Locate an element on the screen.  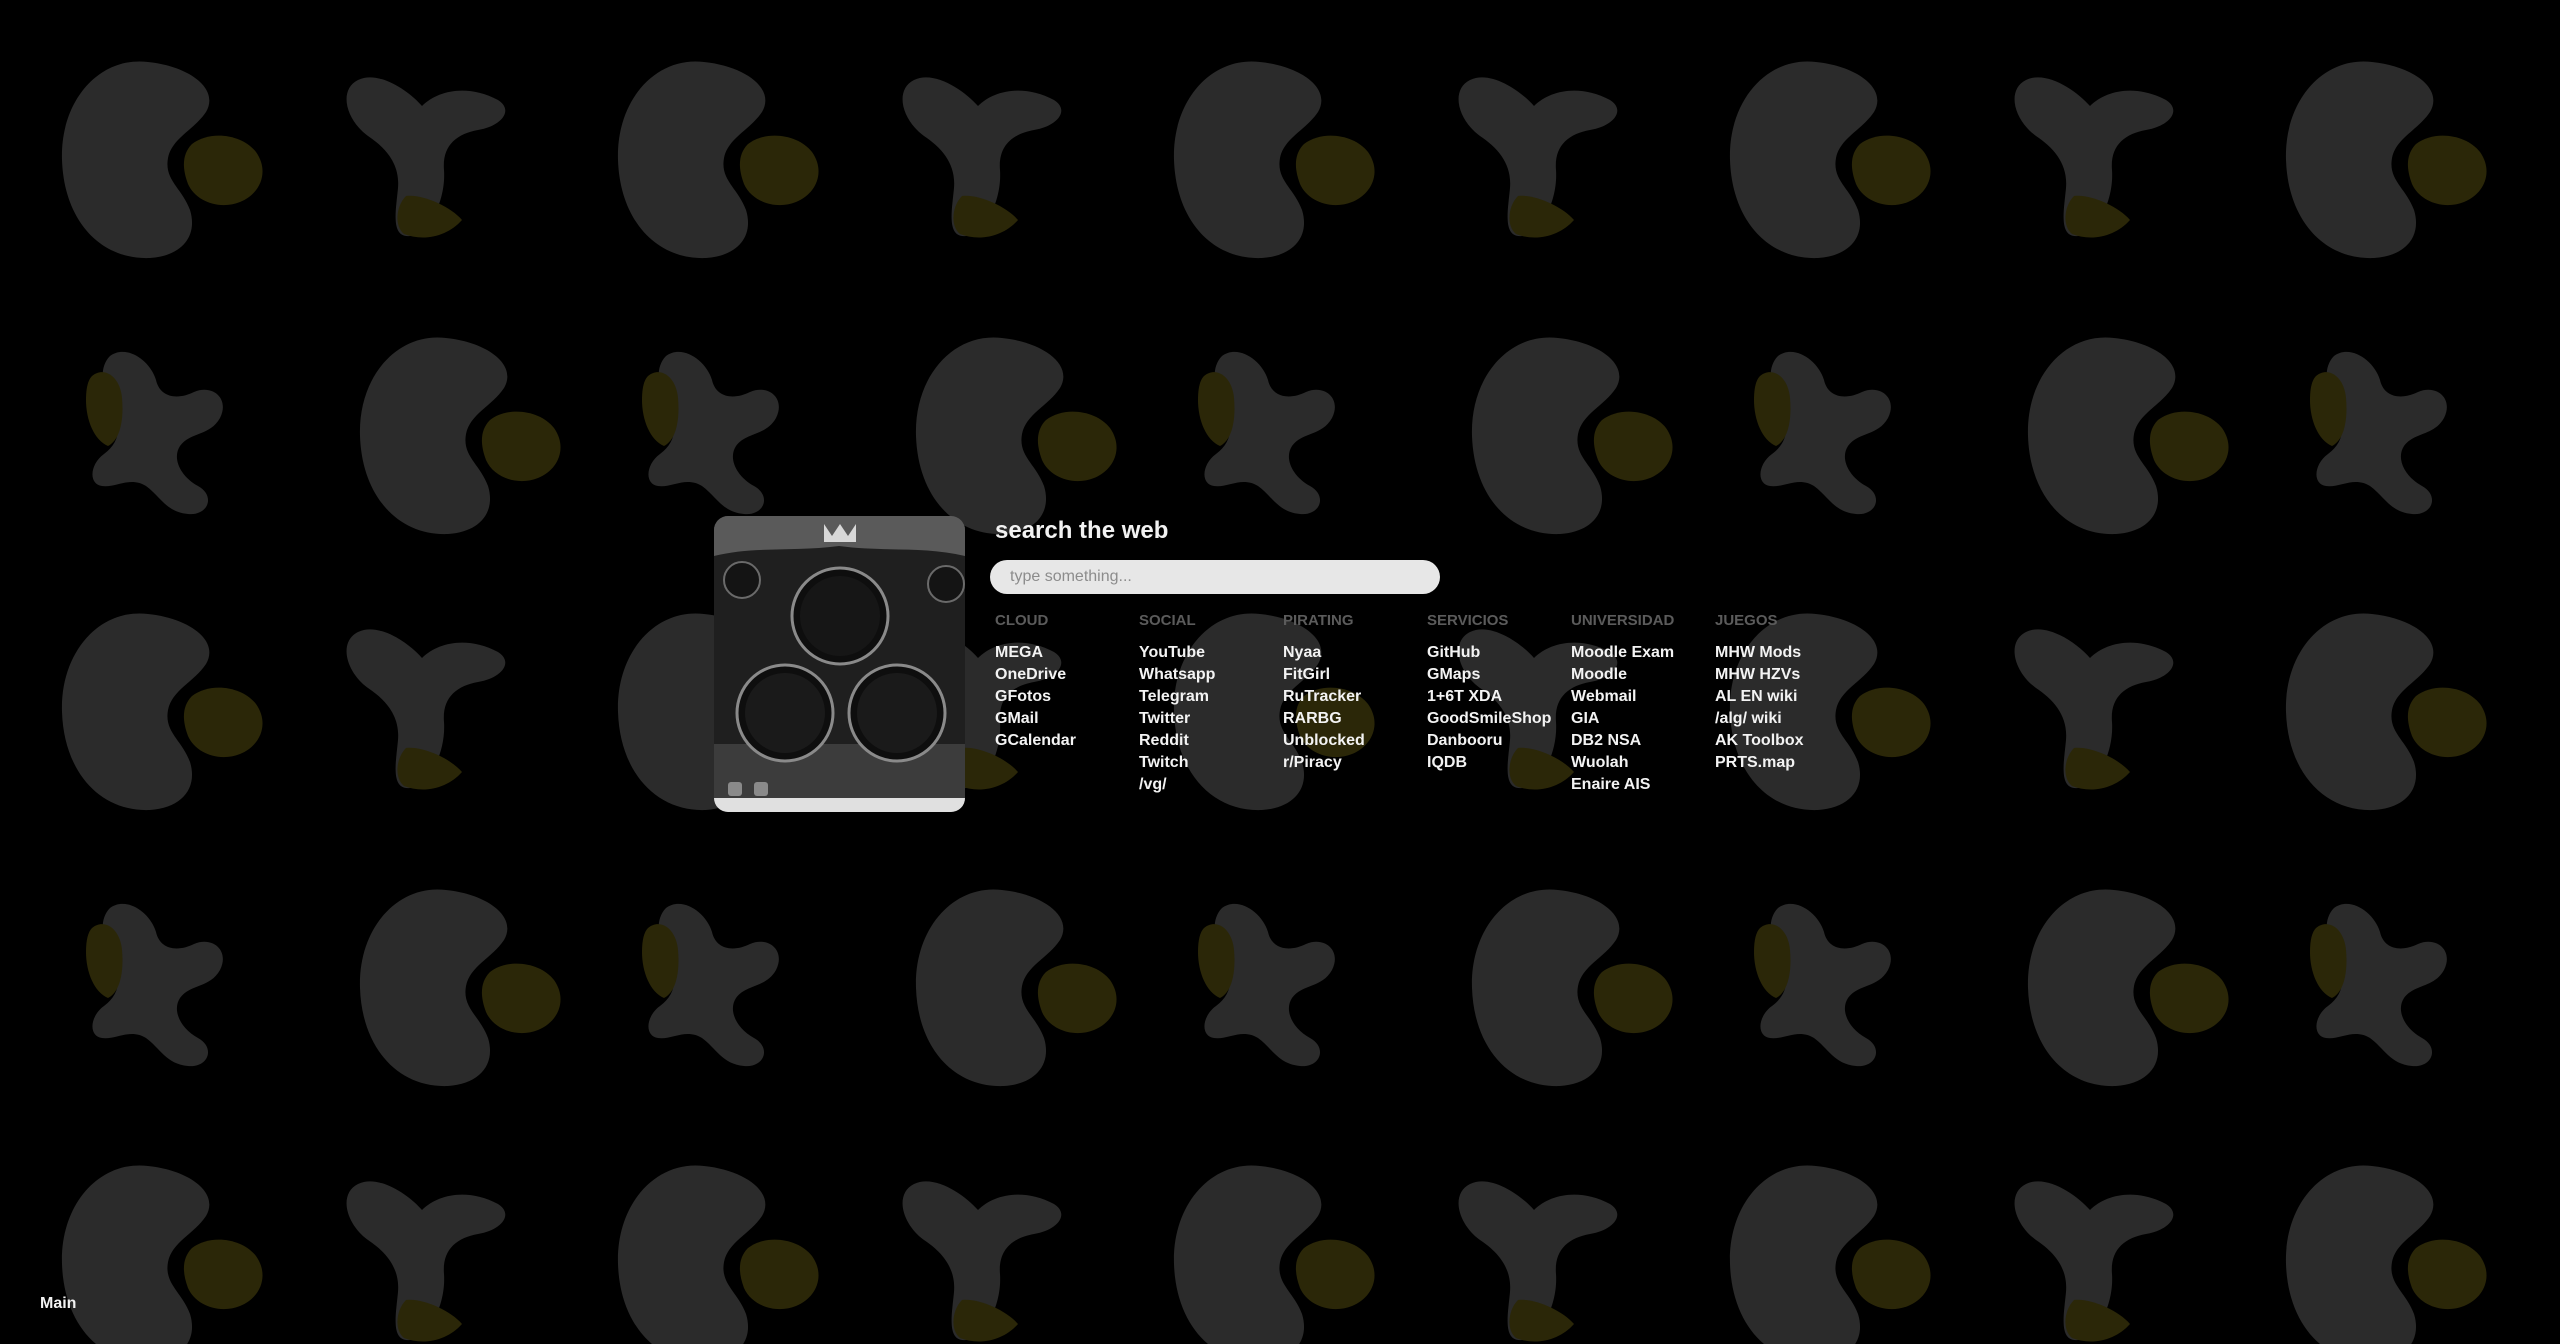
link-vg: /vg/ is located at coordinates (1209, 785).